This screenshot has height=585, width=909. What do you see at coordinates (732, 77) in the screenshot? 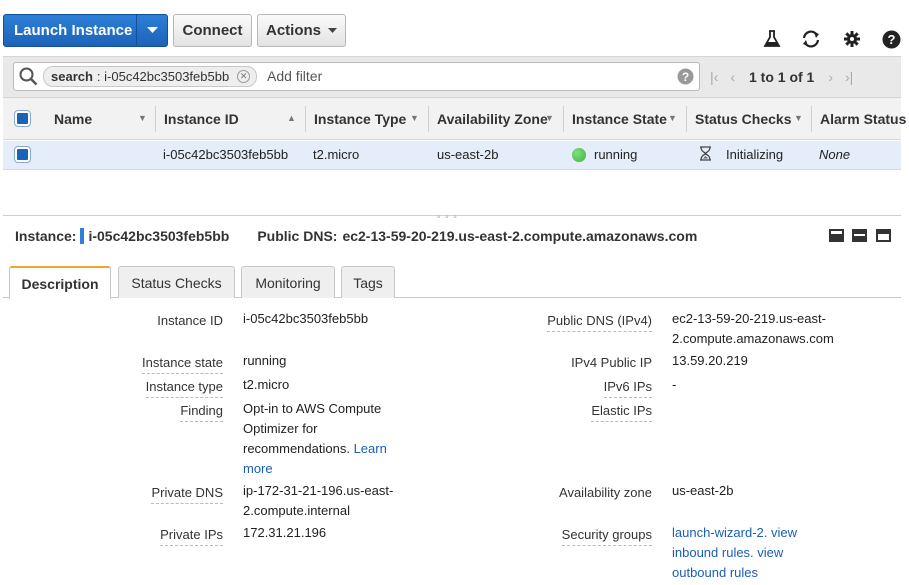
I see `prev-page-icon: ‹` at bounding box center [732, 77].